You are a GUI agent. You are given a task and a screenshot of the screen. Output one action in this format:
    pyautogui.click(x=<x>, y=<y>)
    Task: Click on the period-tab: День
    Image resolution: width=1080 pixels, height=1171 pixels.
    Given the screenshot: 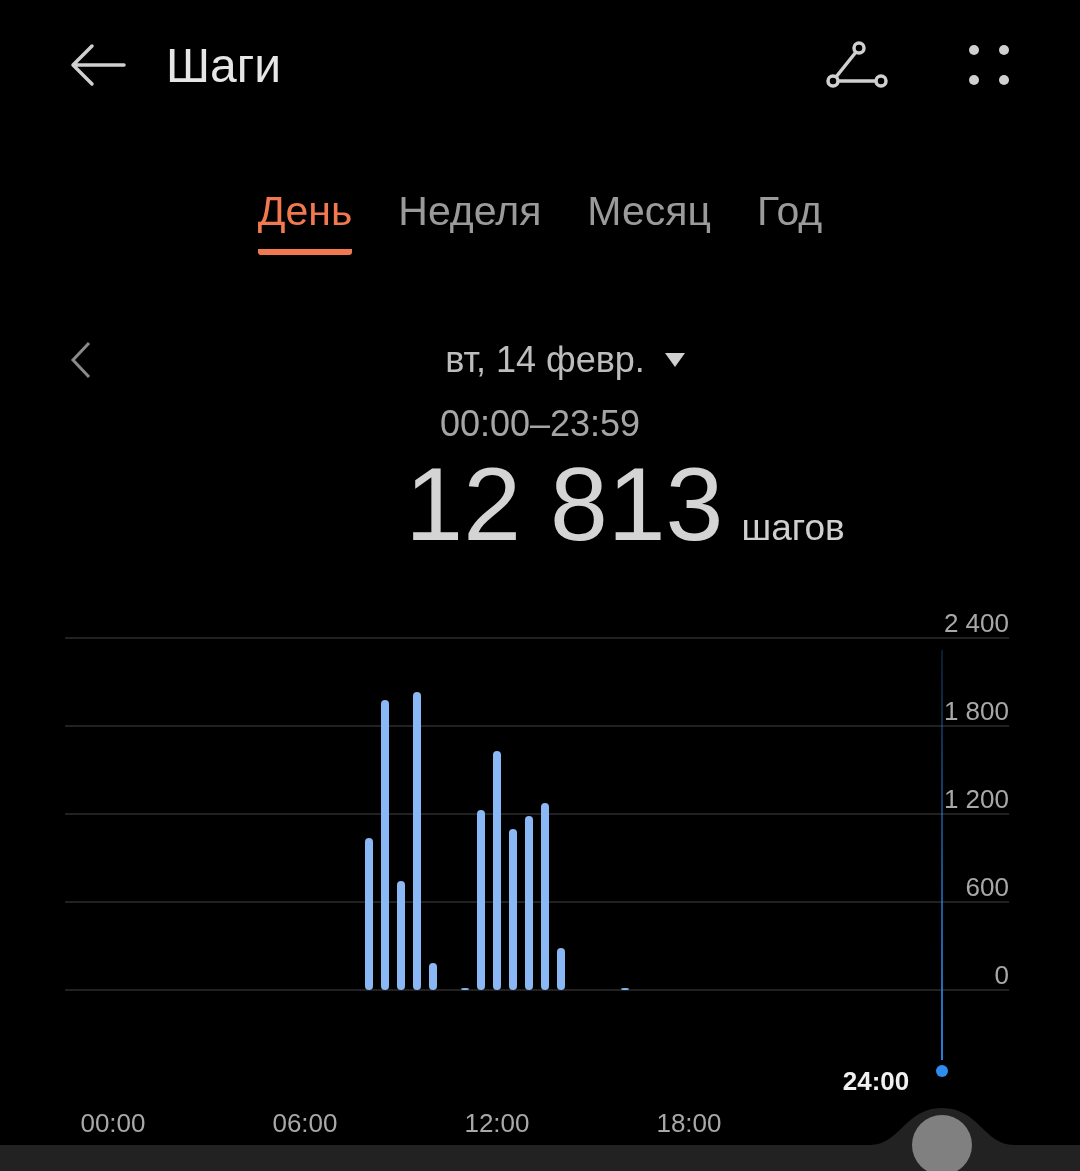 What is the action you would take?
    pyautogui.click(x=305, y=221)
    